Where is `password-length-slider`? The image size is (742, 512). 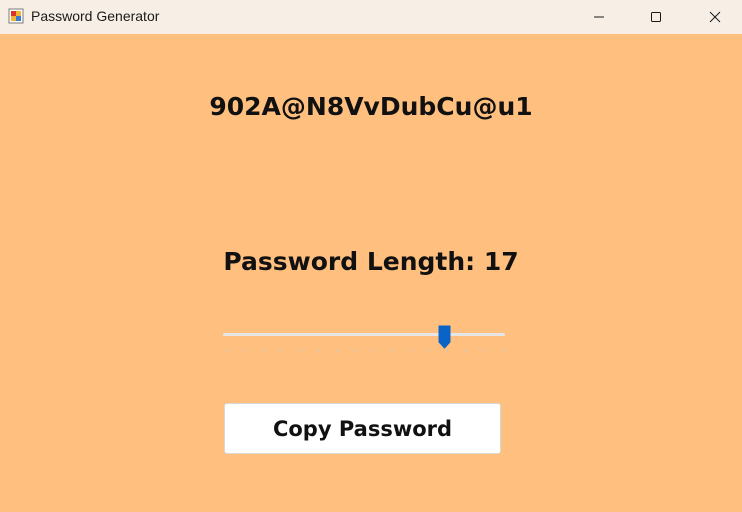
password-length-slider is located at coordinates (364, 340).